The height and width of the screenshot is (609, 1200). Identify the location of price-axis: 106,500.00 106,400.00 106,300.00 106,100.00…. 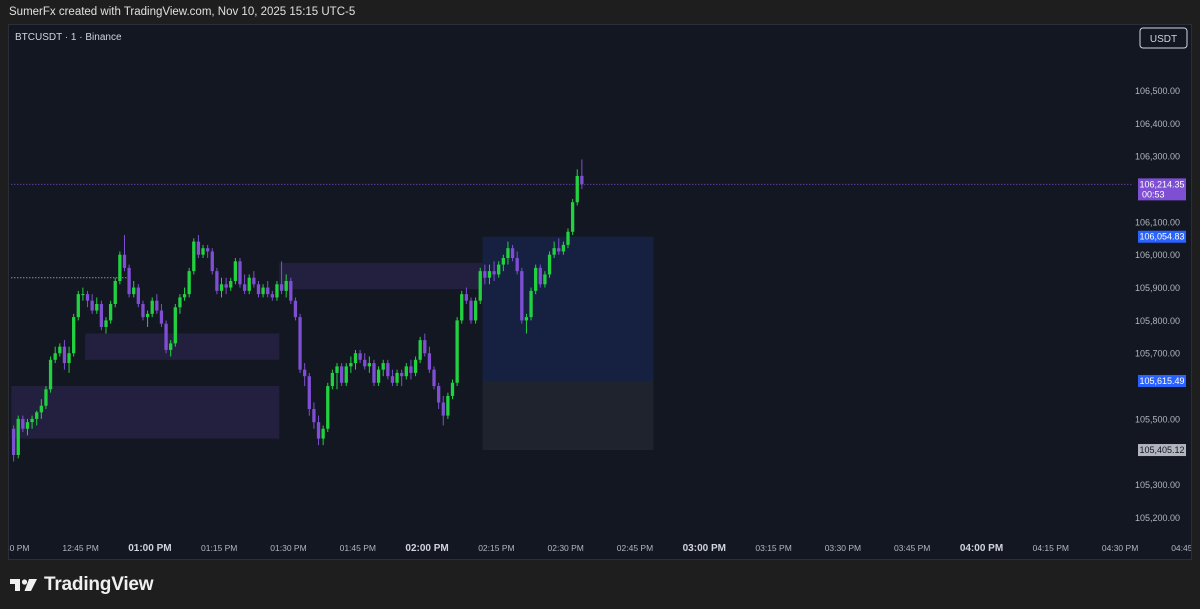
(1157, 304).